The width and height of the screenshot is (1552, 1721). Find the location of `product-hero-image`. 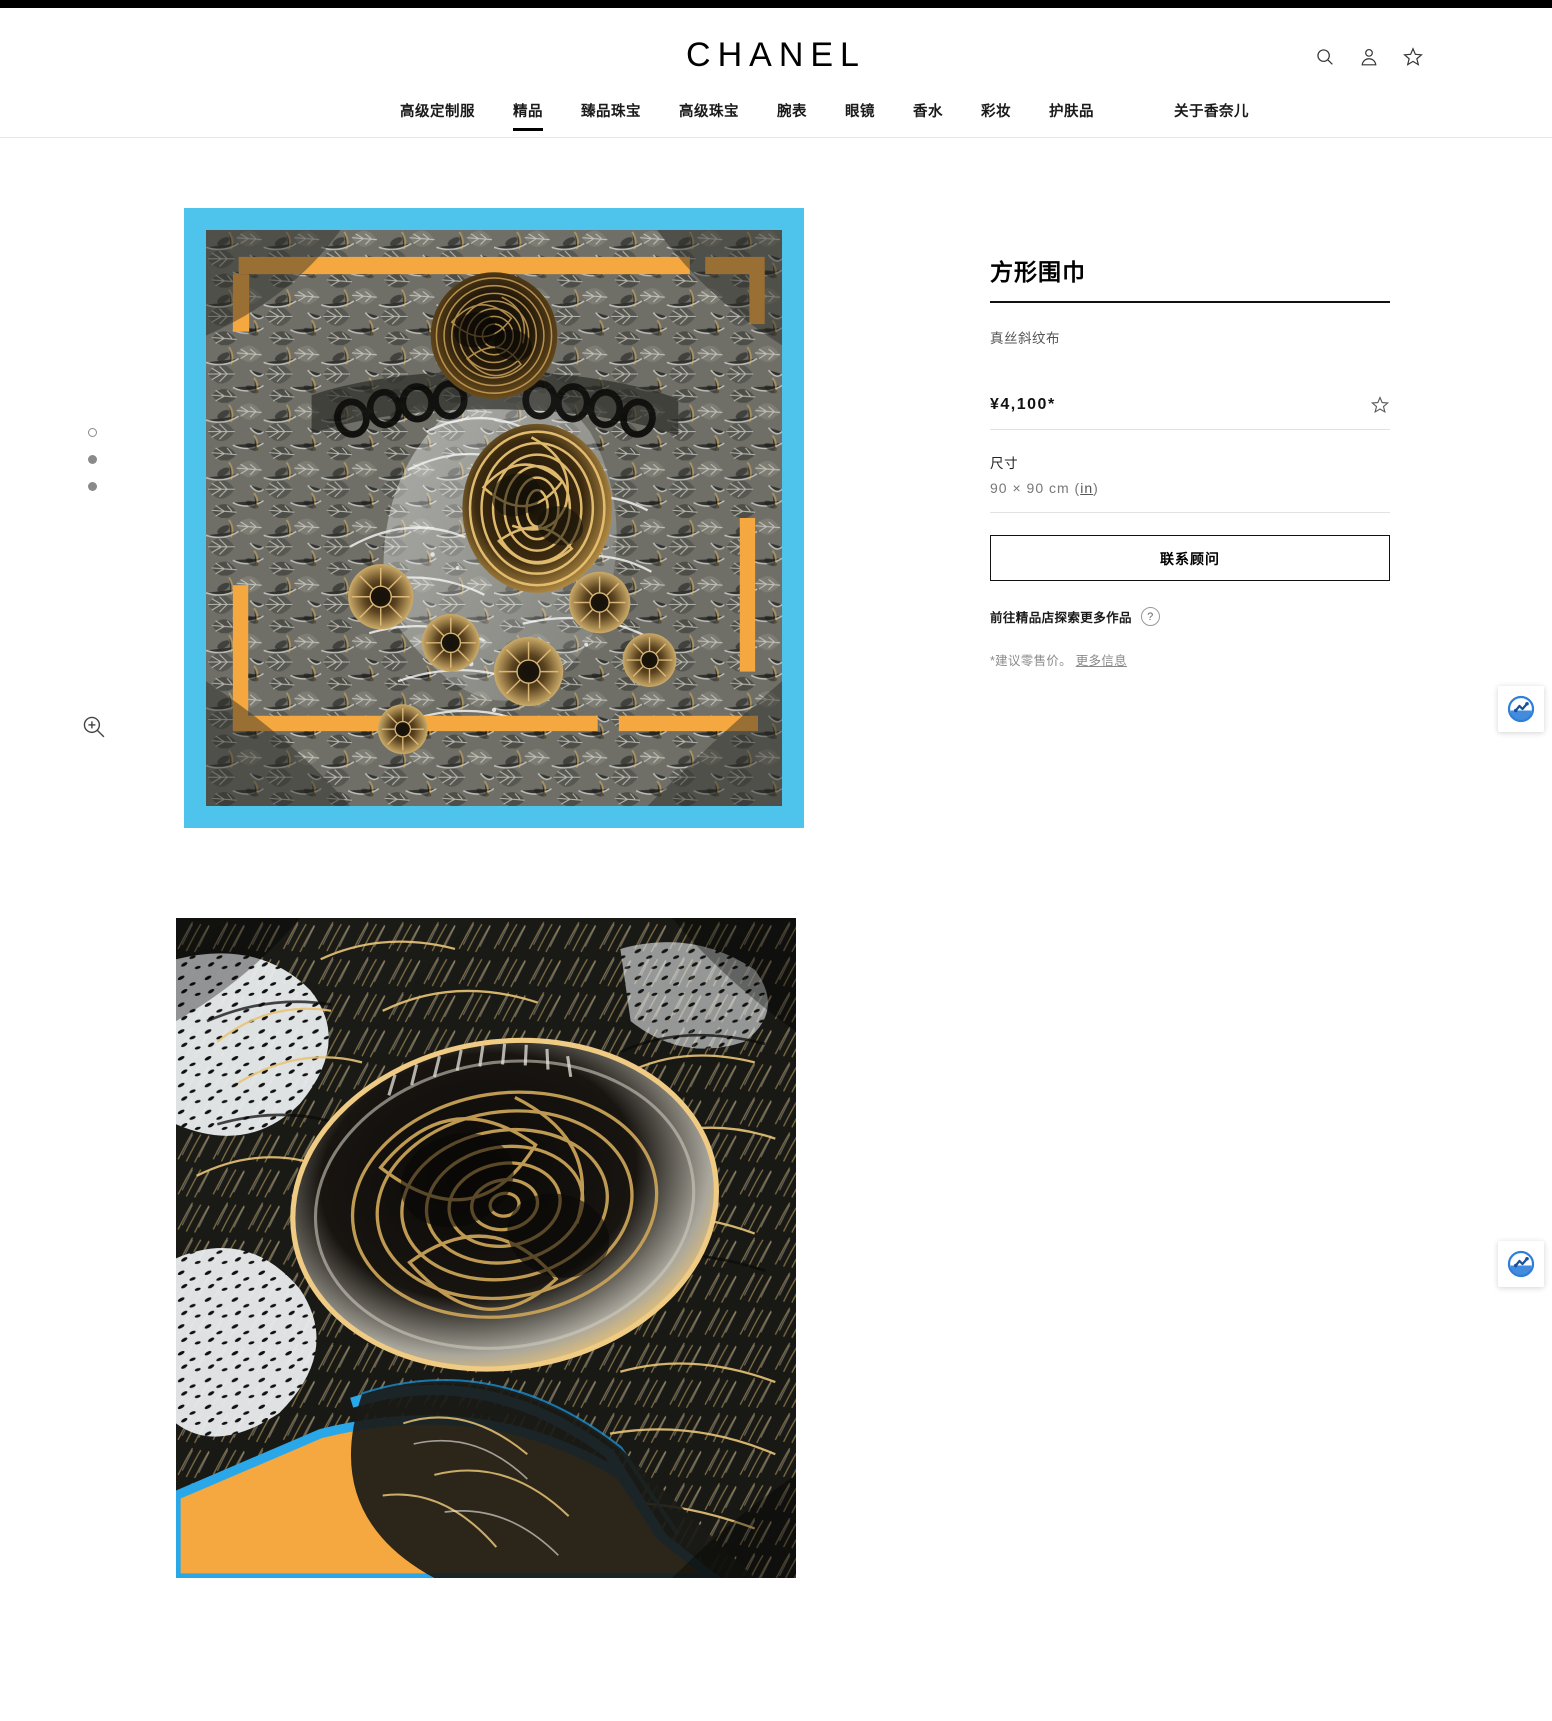

product-hero-image is located at coordinates (494, 518).